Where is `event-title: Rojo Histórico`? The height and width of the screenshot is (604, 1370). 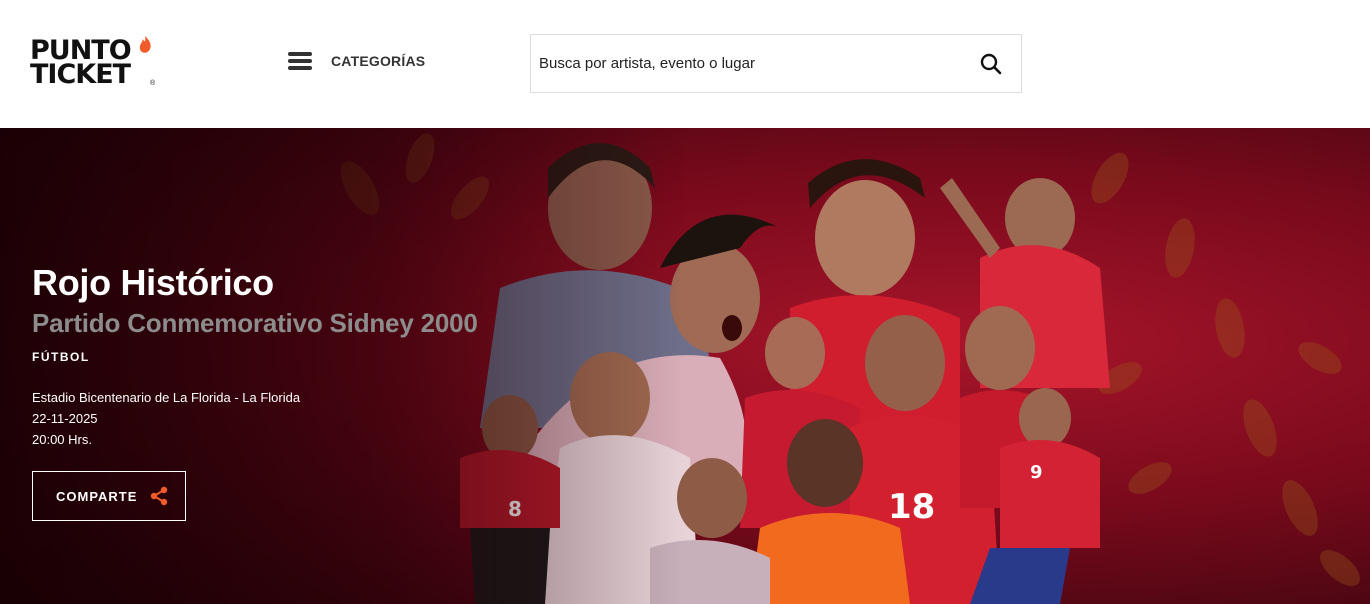
event-title: Rojo Histórico is located at coordinates (153, 282).